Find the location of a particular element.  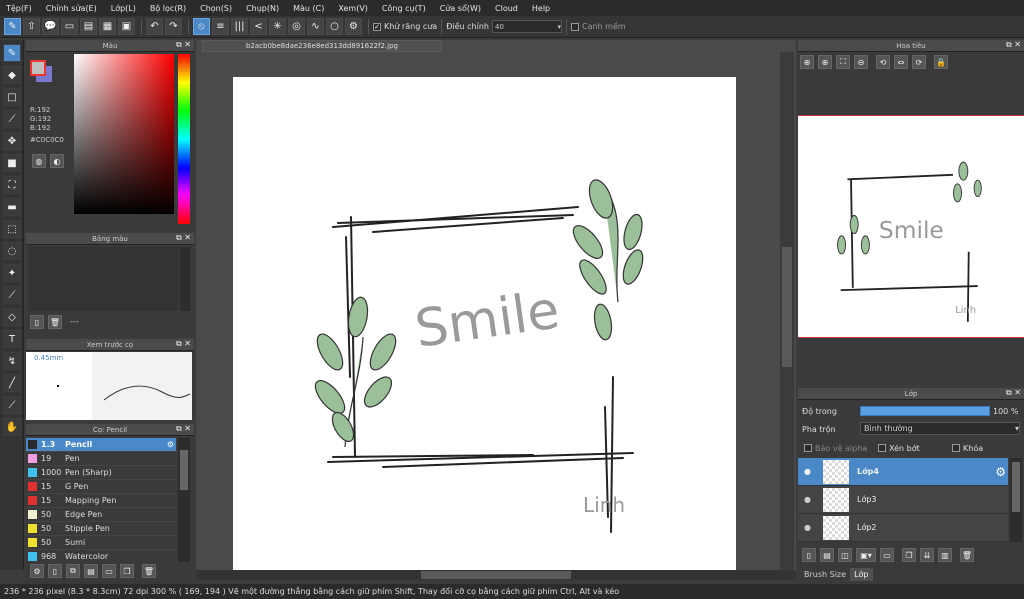

pen-tool-icon: ✎ is located at coordinates (12, 53).